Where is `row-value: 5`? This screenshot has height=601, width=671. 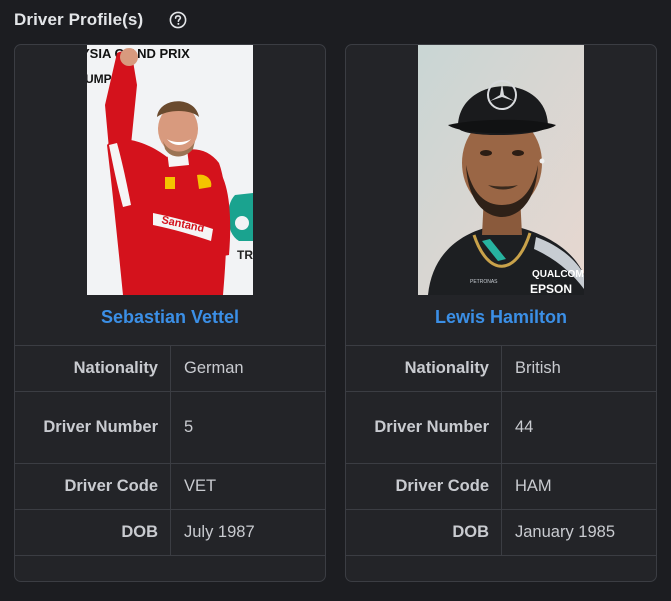
row-value: 5 is located at coordinates (247, 427).